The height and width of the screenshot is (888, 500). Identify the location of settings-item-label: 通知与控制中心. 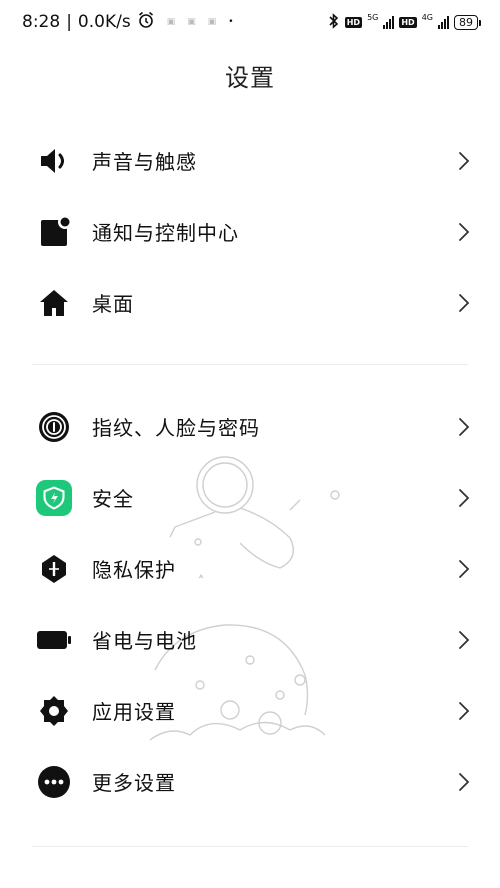
(165, 233).